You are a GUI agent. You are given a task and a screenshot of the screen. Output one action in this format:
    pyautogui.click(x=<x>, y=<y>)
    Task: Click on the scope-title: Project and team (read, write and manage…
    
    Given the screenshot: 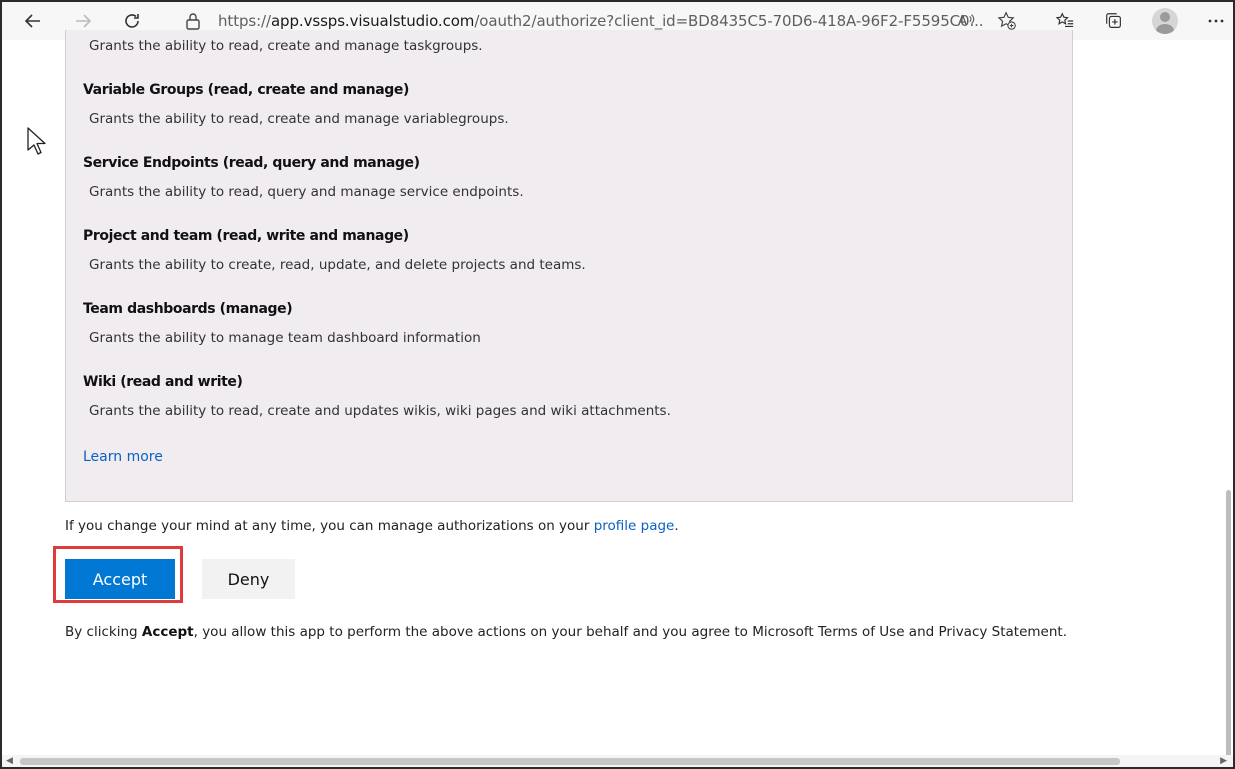 What is the action you would take?
    pyautogui.click(x=246, y=236)
    